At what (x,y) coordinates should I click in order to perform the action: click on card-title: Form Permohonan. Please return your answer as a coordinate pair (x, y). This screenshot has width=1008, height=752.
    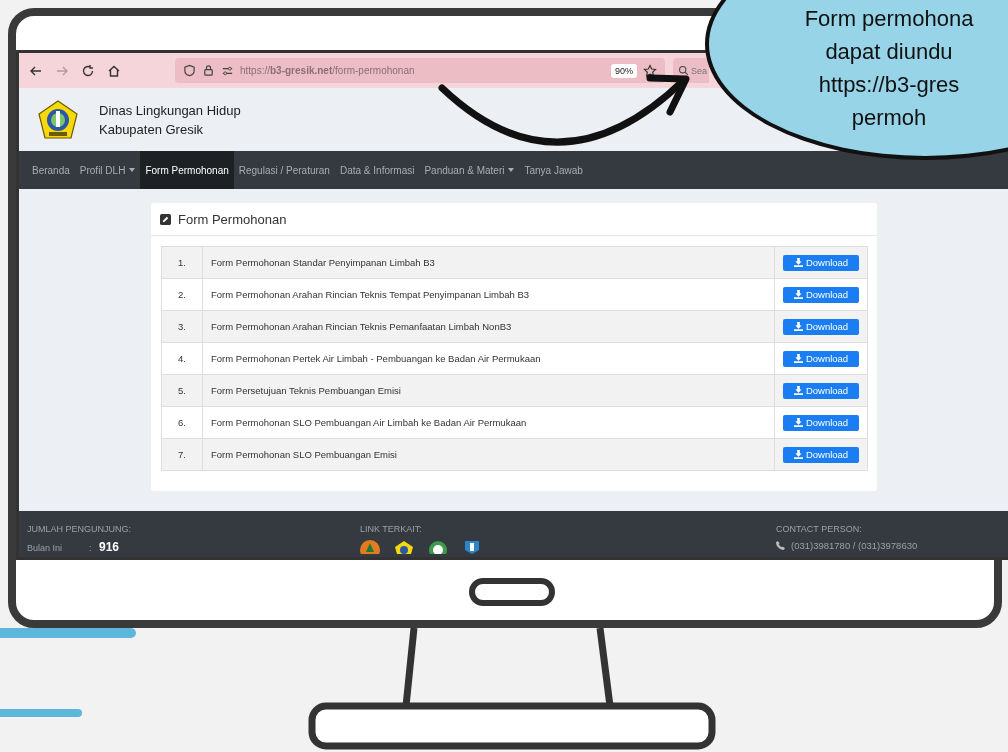
    Looking at the image, I should click on (232, 219).